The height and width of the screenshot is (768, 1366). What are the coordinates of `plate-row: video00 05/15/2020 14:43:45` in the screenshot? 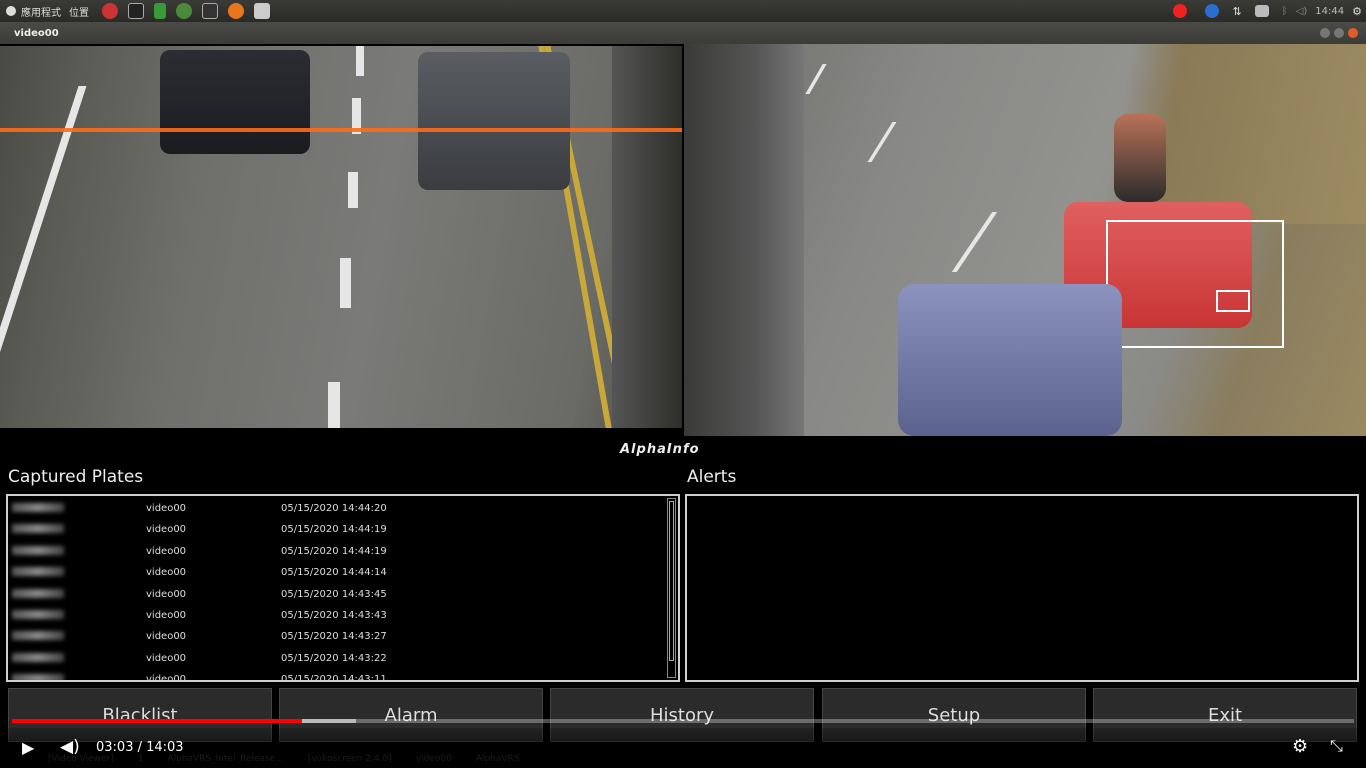 It's located at (343, 594).